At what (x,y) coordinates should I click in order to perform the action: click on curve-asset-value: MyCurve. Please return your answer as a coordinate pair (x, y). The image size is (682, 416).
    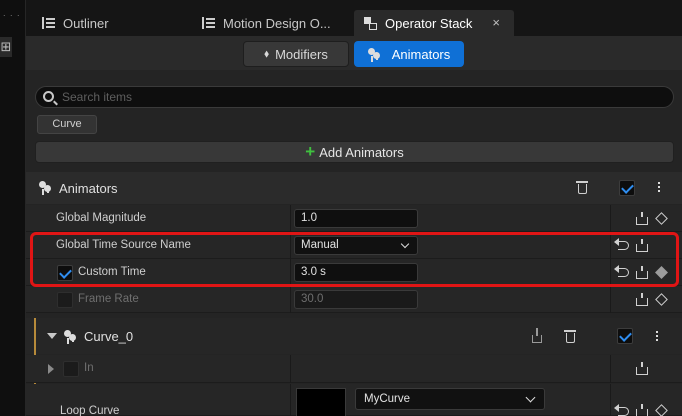
    Looking at the image, I should click on (387, 399).